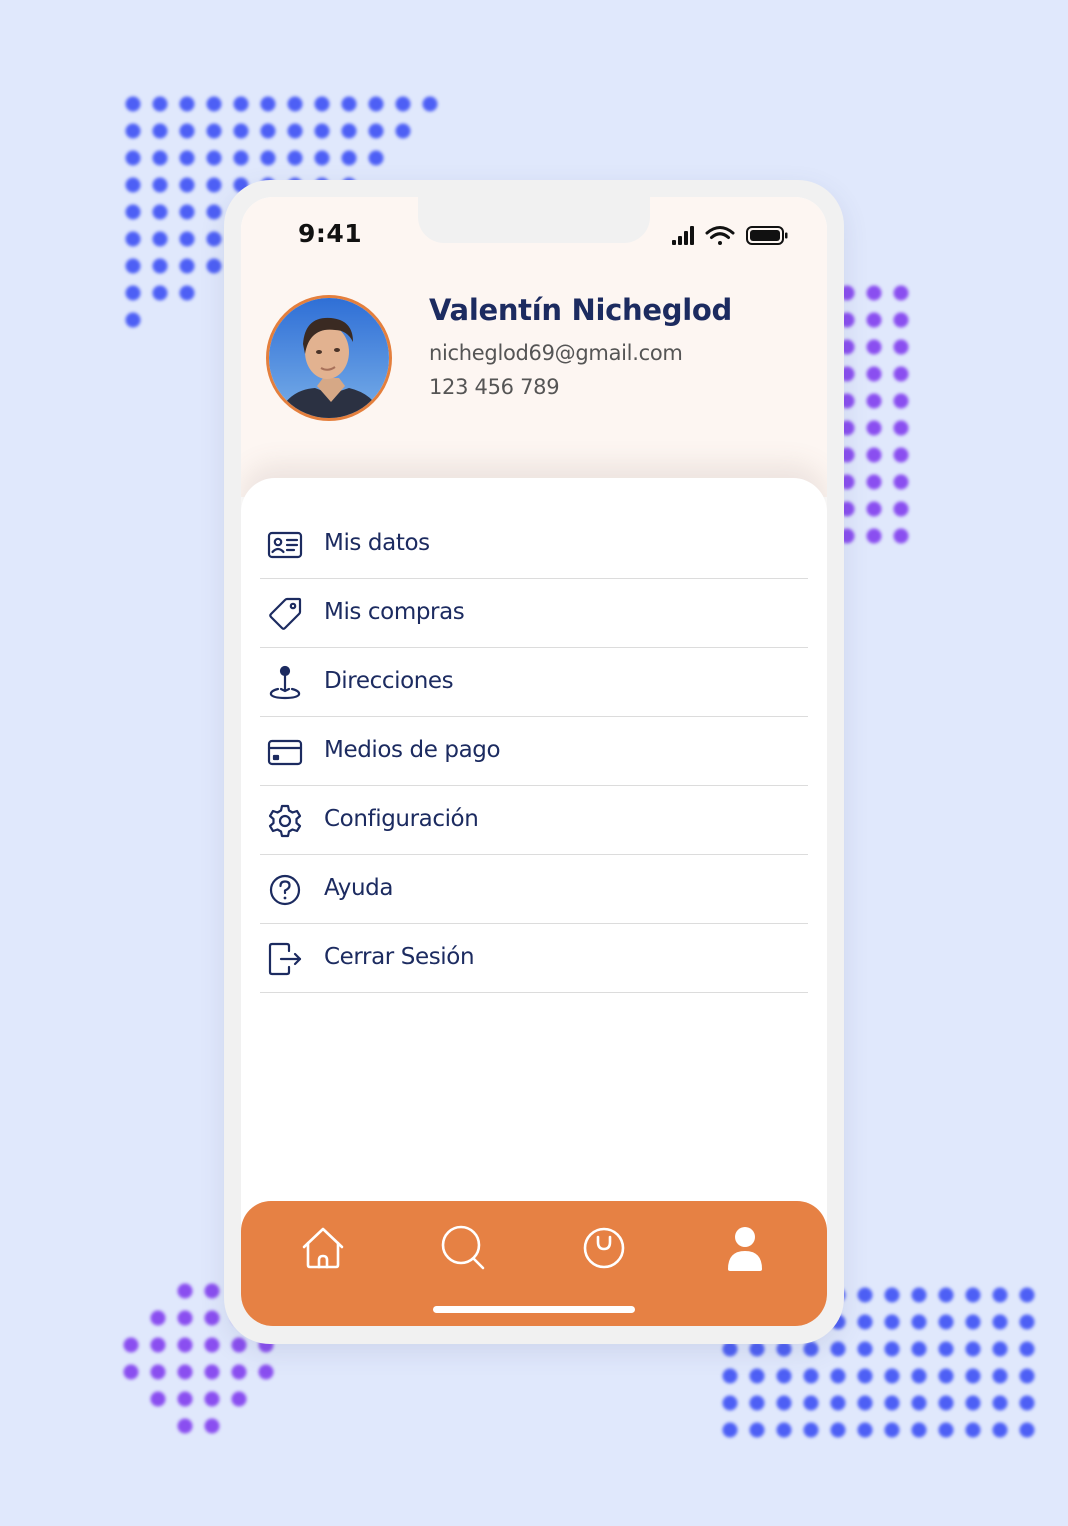 The width and height of the screenshot is (1068, 1526). I want to click on menu-item-mis-compras: Mis compras, so click(534, 613).